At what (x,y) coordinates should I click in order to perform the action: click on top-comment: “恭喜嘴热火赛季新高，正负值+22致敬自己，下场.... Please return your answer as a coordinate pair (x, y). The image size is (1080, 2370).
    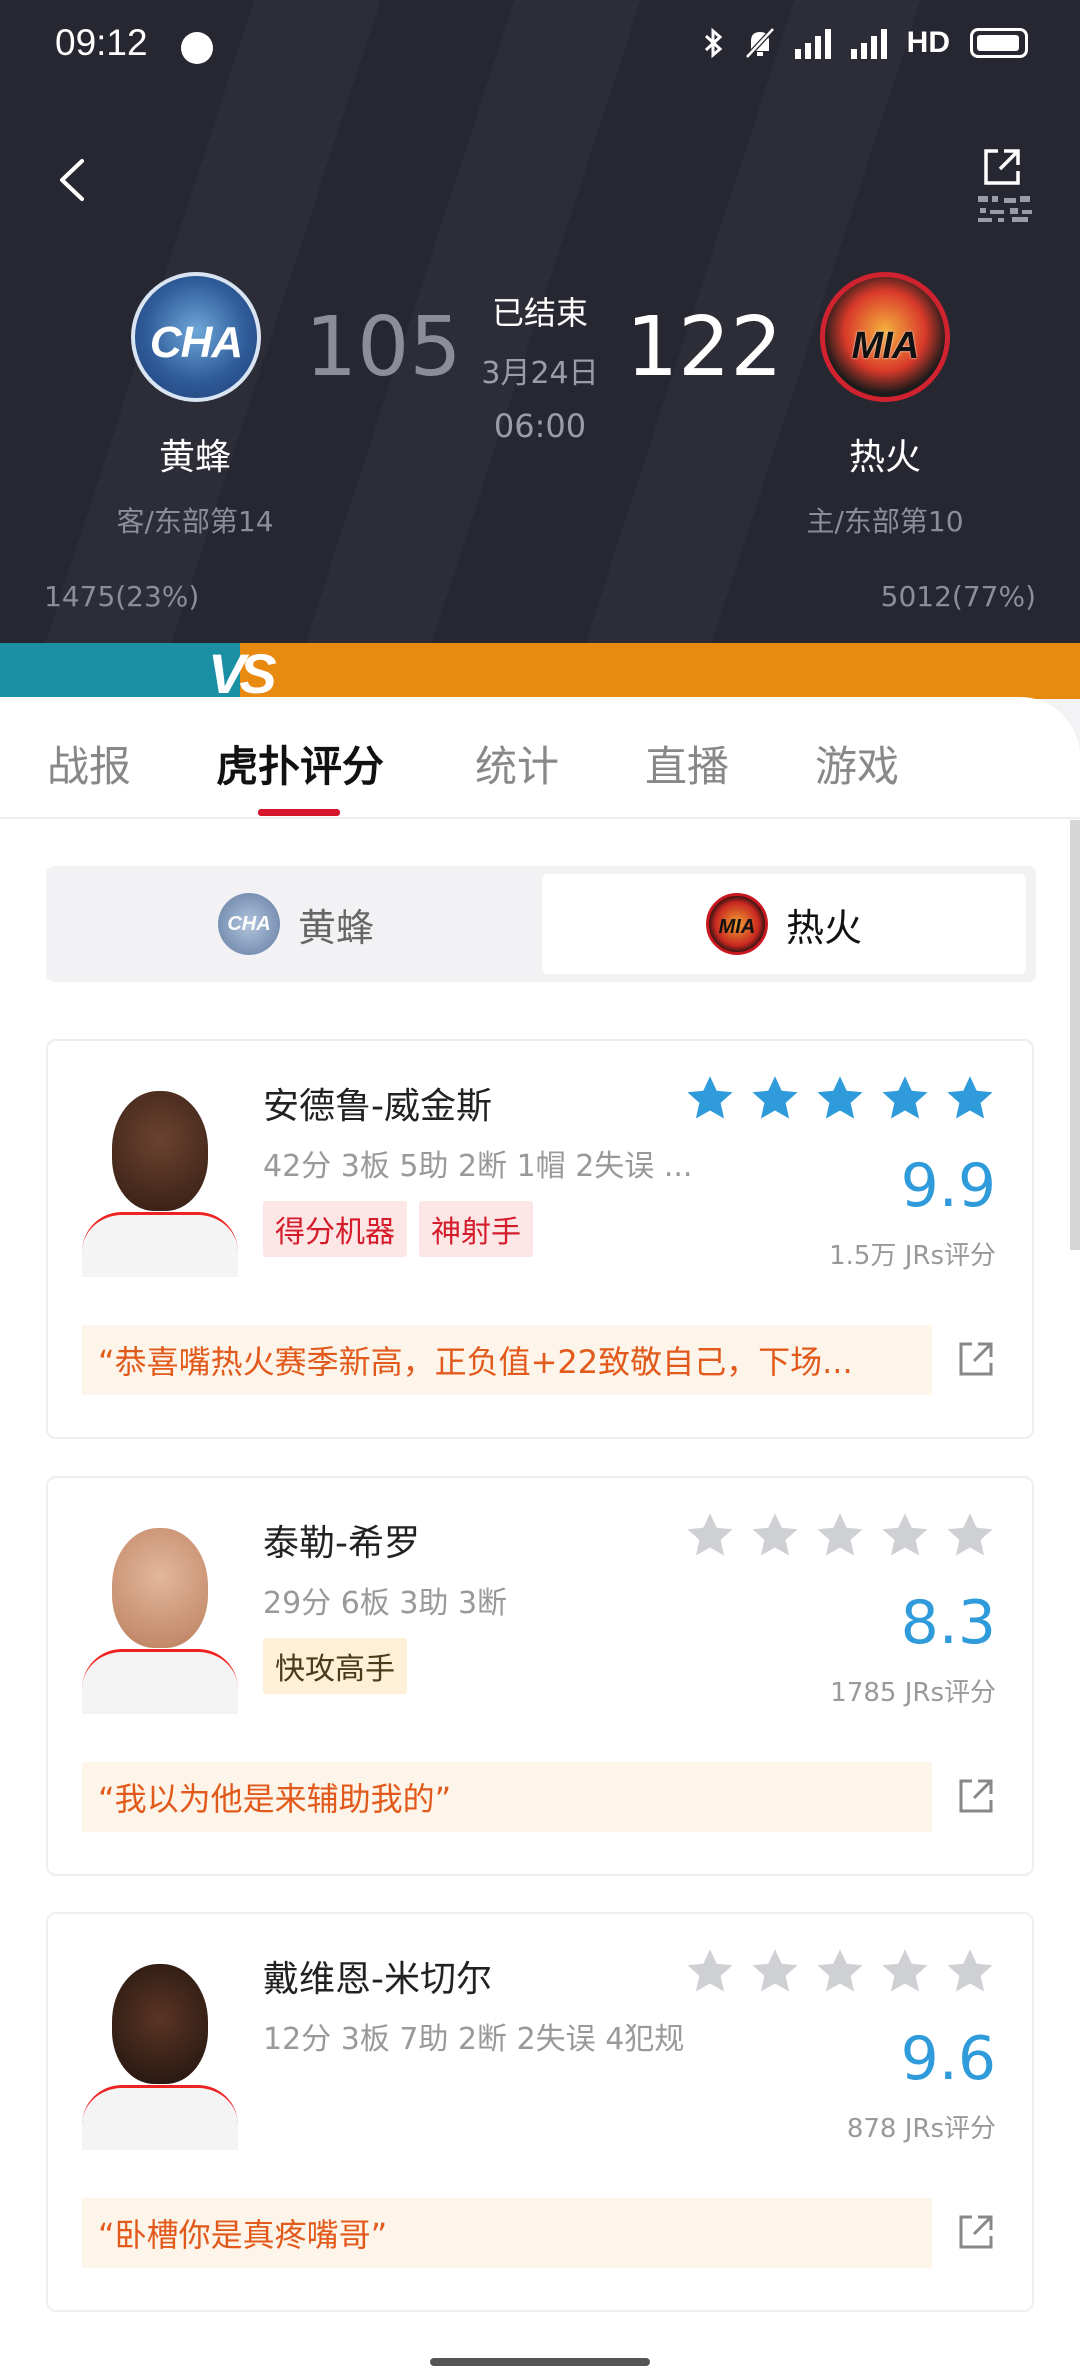
    Looking at the image, I should click on (507, 1360).